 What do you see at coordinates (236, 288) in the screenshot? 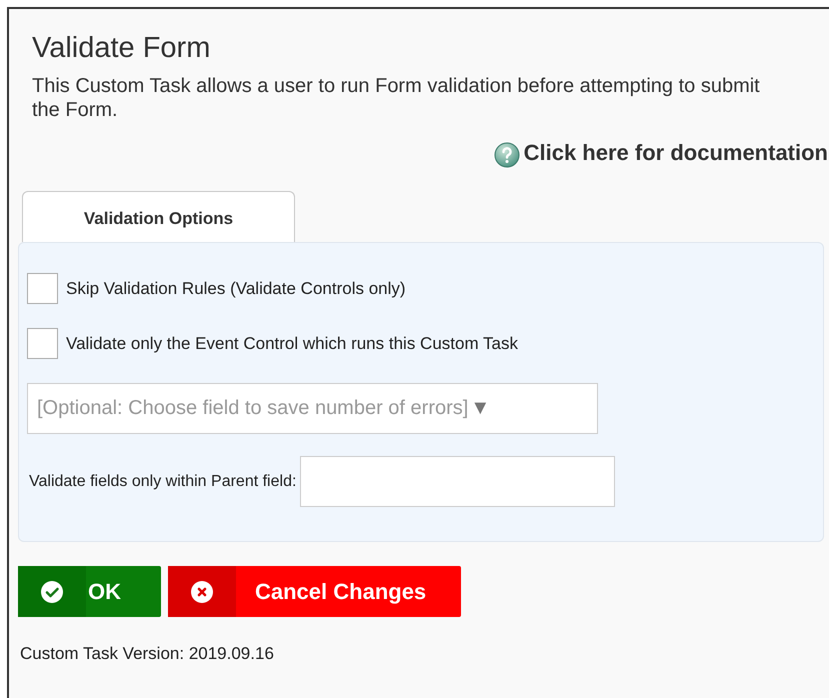
I see `checkbox-label: Skip Validation Rules (Validate Controls only)` at bounding box center [236, 288].